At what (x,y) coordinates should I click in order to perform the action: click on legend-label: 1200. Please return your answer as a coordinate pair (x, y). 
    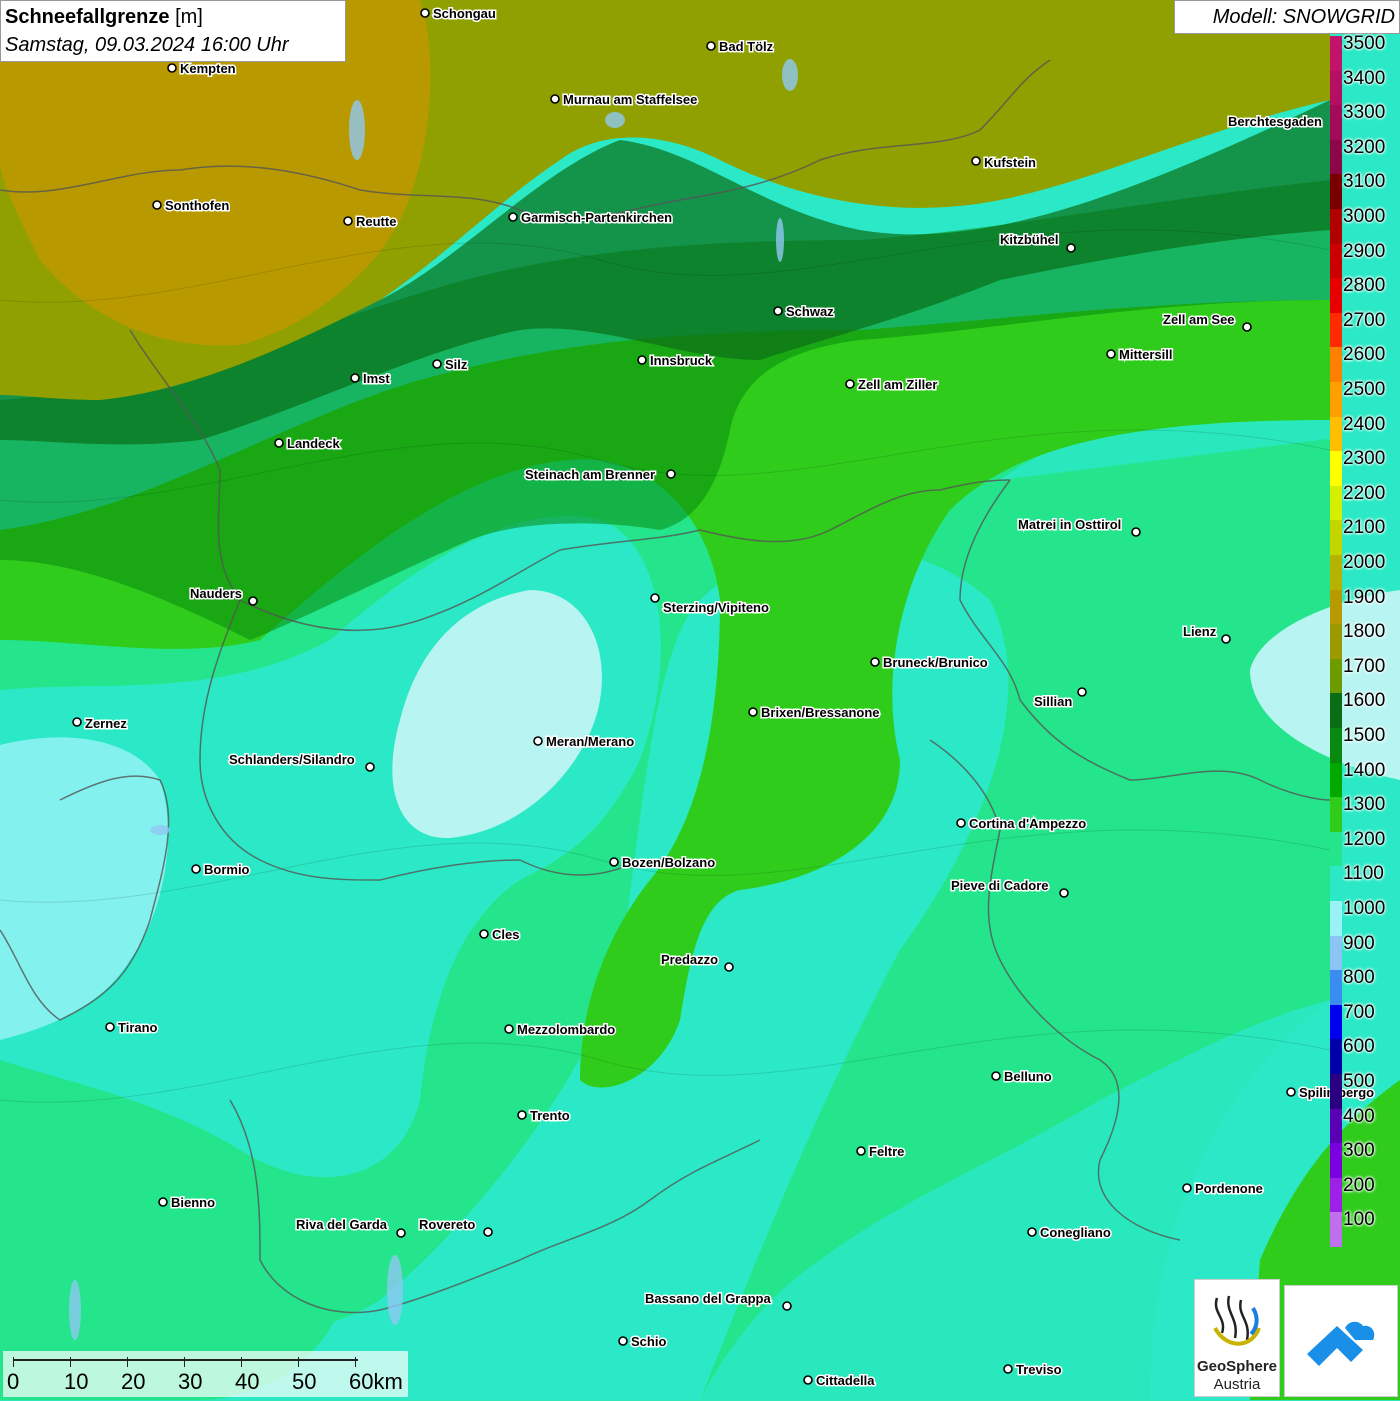
    Looking at the image, I should click on (1364, 839).